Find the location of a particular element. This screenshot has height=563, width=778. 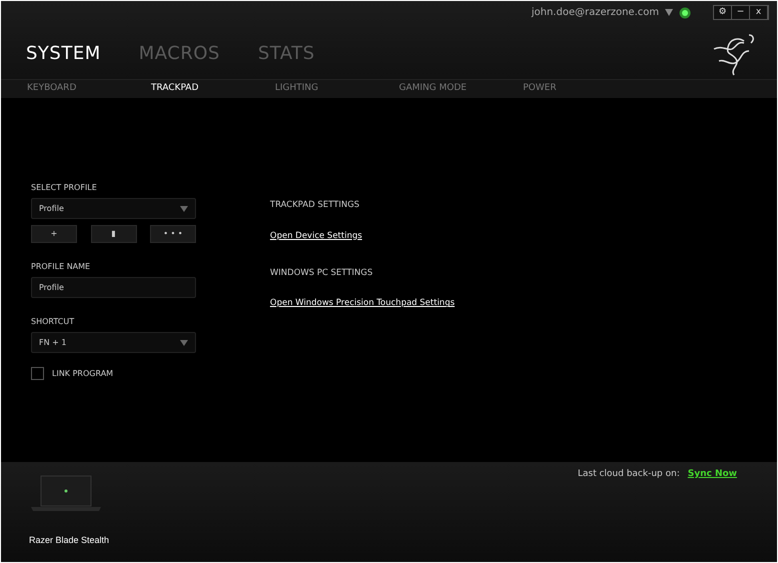

section-heading: TRACKPAD SETTINGS is located at coordinates (315, 205).